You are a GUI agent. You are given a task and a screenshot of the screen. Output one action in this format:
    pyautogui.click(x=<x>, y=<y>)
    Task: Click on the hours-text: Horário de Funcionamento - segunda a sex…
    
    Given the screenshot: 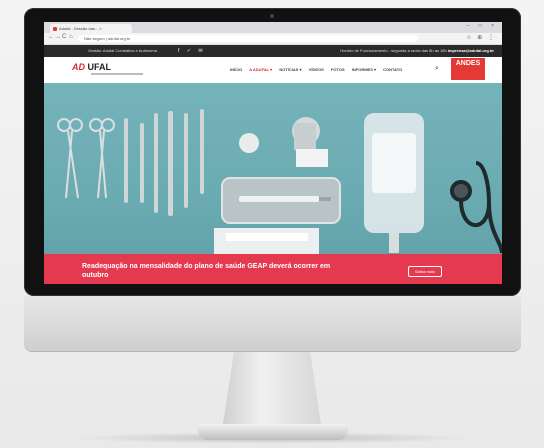 What is the action you would take?
    pyautogui.click(x=393, y=50)
    